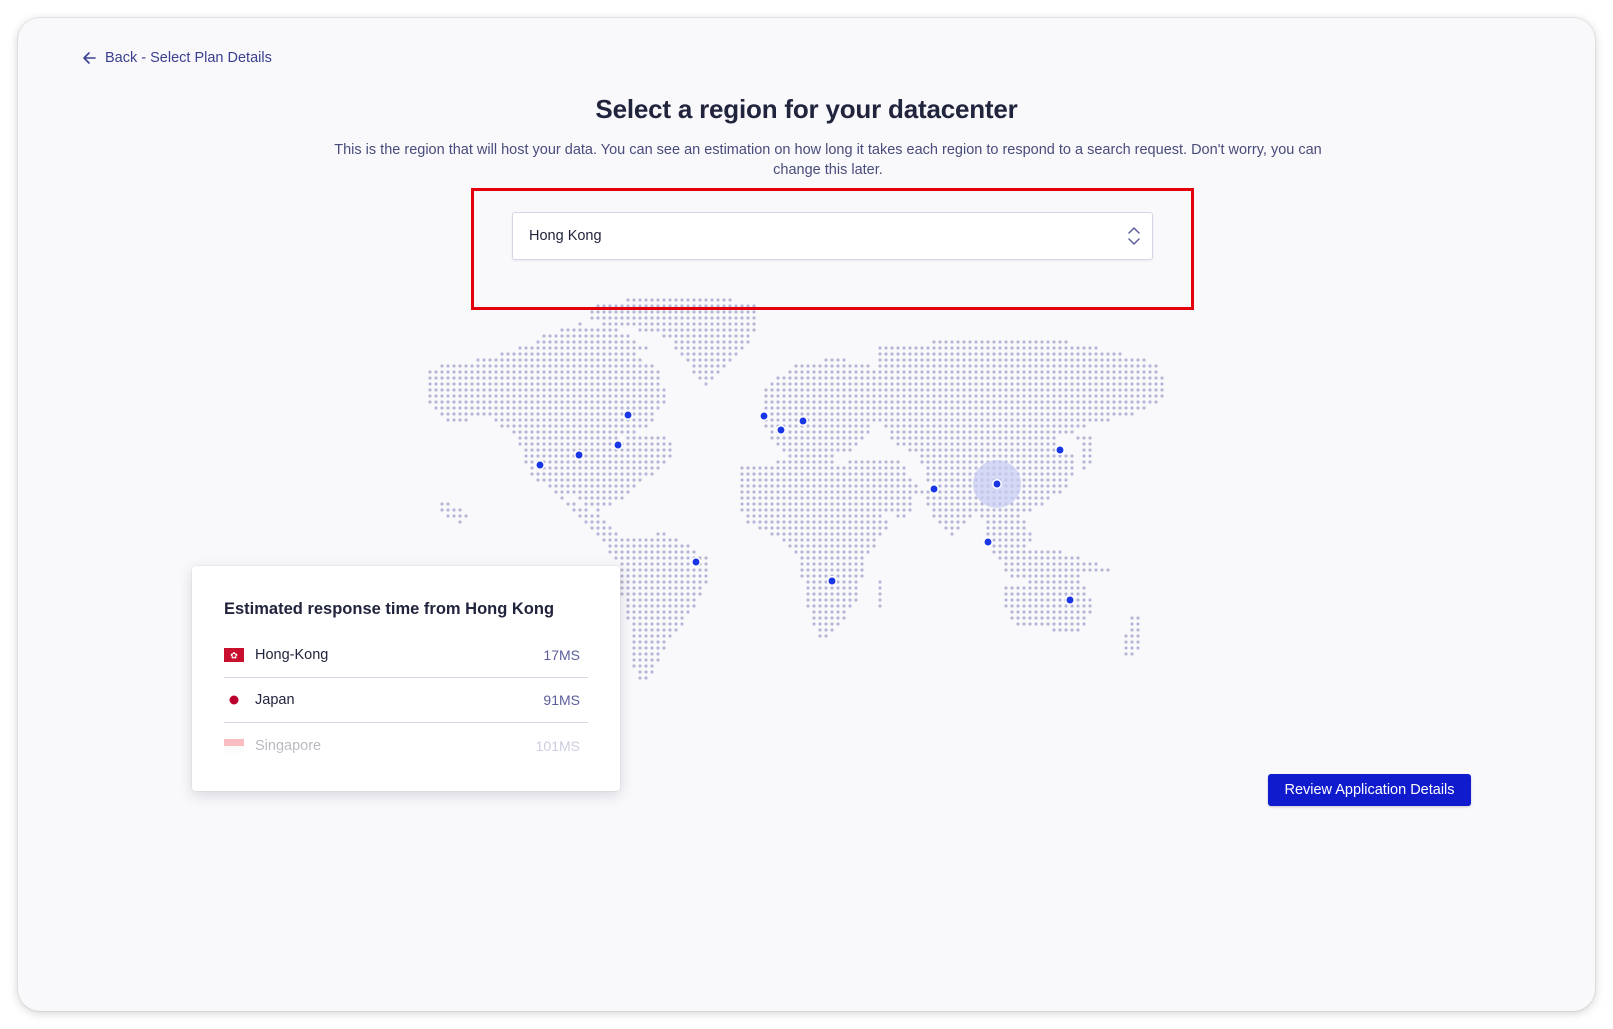 The height and width of the screenshot is (1029, 1613). I want to click on hong-kong-flag-icon: ✿, so click(234, 655).